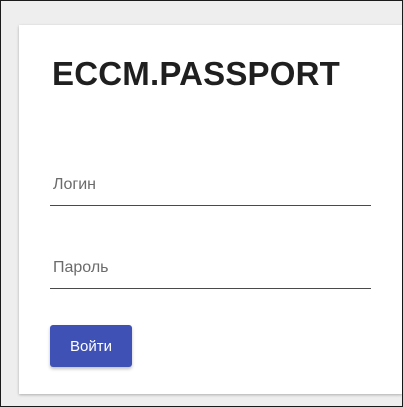 This screenshot has width=403, height=407. I want to click on login-input, so click(210, 185).